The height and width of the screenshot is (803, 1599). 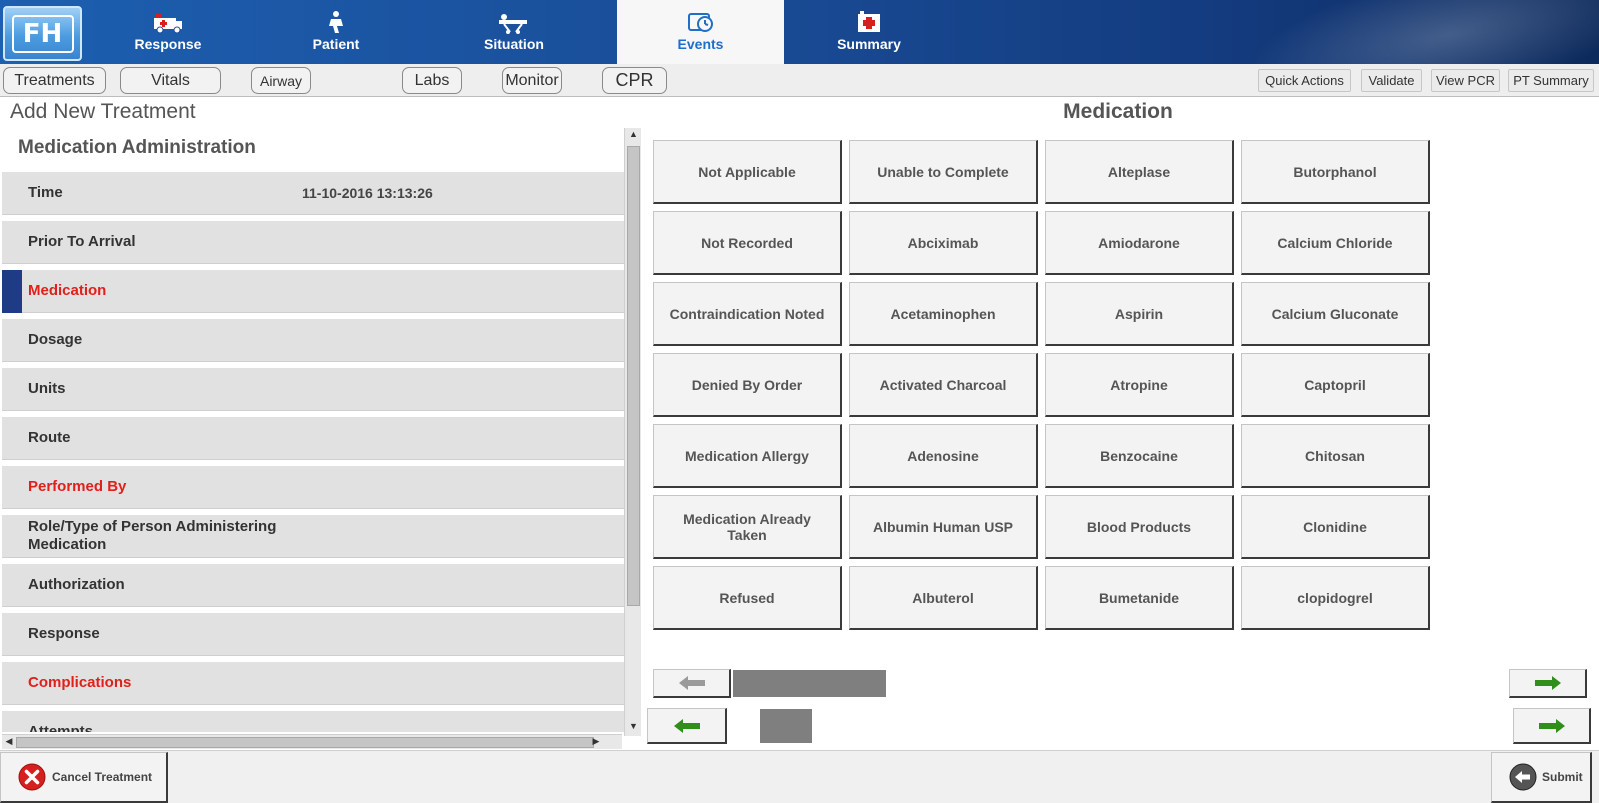 I want to click on clock-event-icon, so click(x=700, y=22).